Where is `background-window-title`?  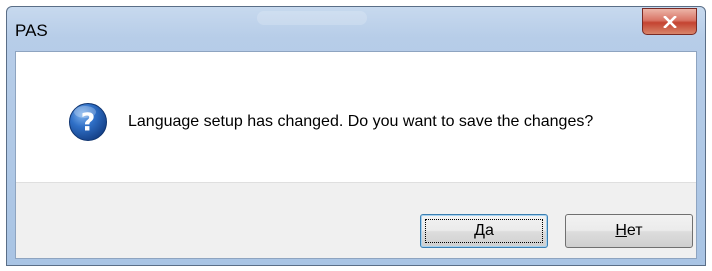
background-window-title is located at coordinates (312, 18).